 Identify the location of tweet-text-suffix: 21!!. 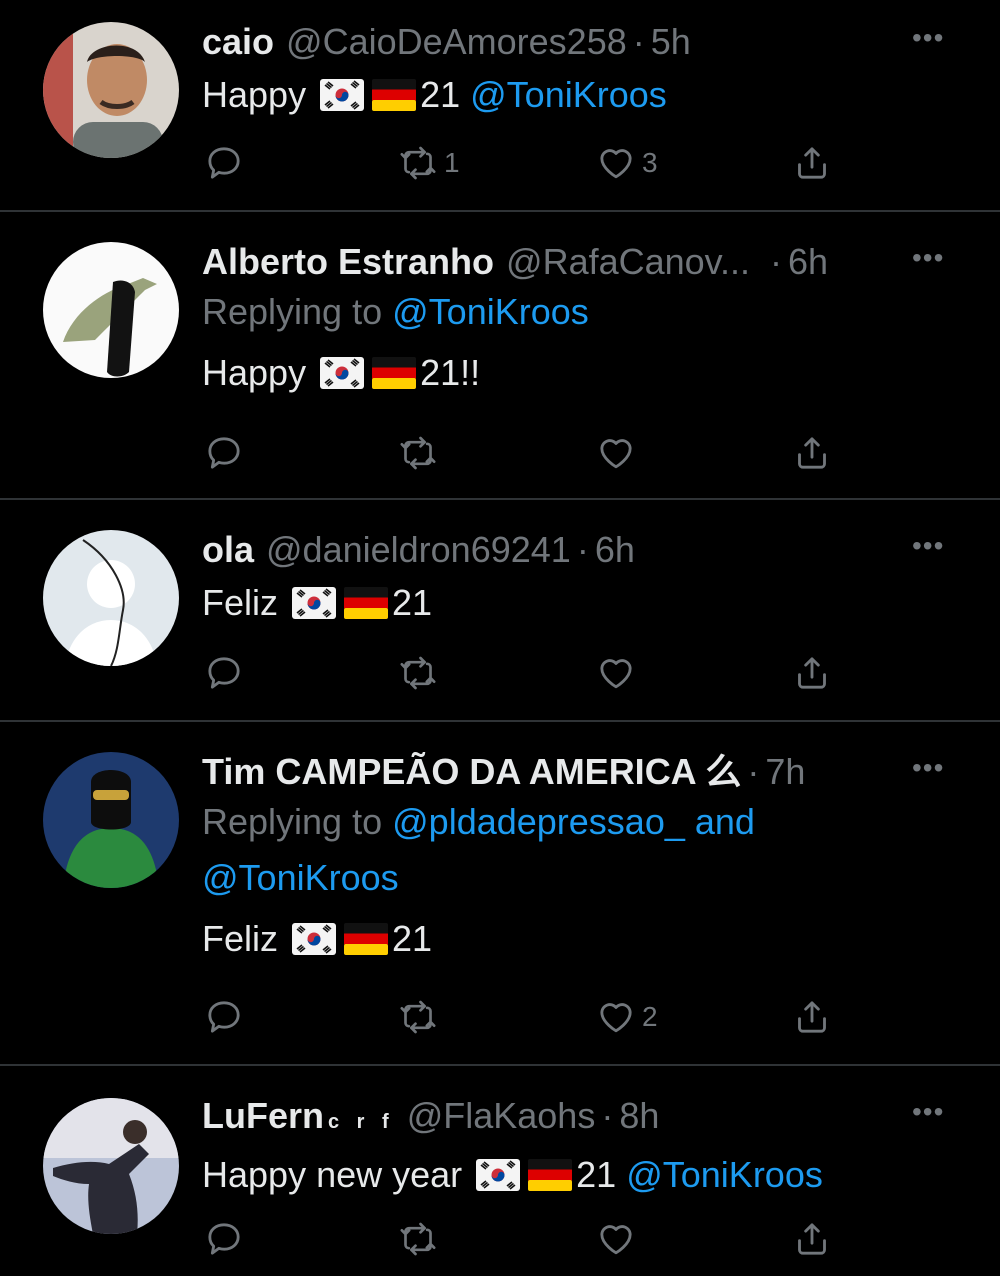
(450, 372).